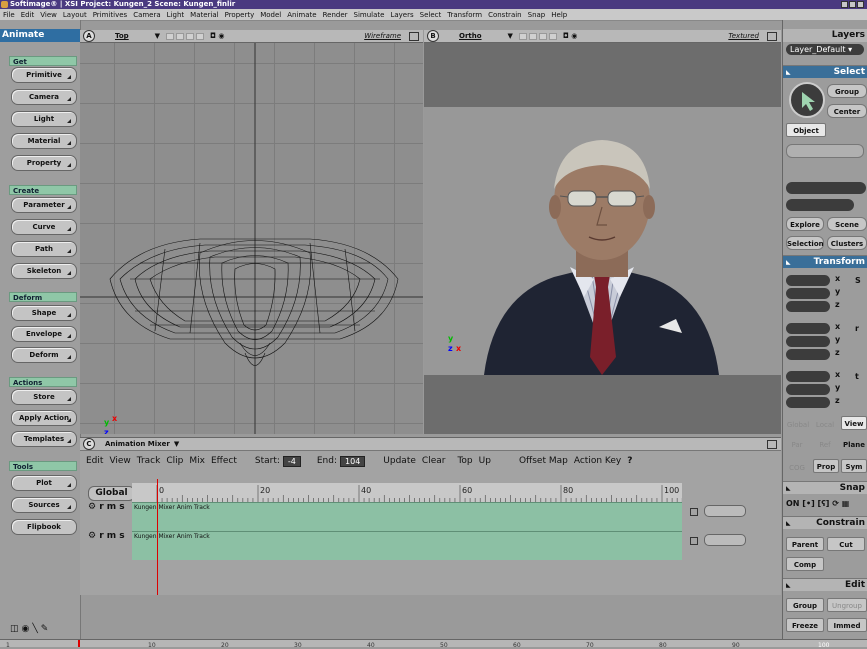 The width and height of the screenshot is (867, 649). What do you see at coordinates (44, 439) in the screenshot?
I see `templates-button: Templates` at bounding box center [44, 439].